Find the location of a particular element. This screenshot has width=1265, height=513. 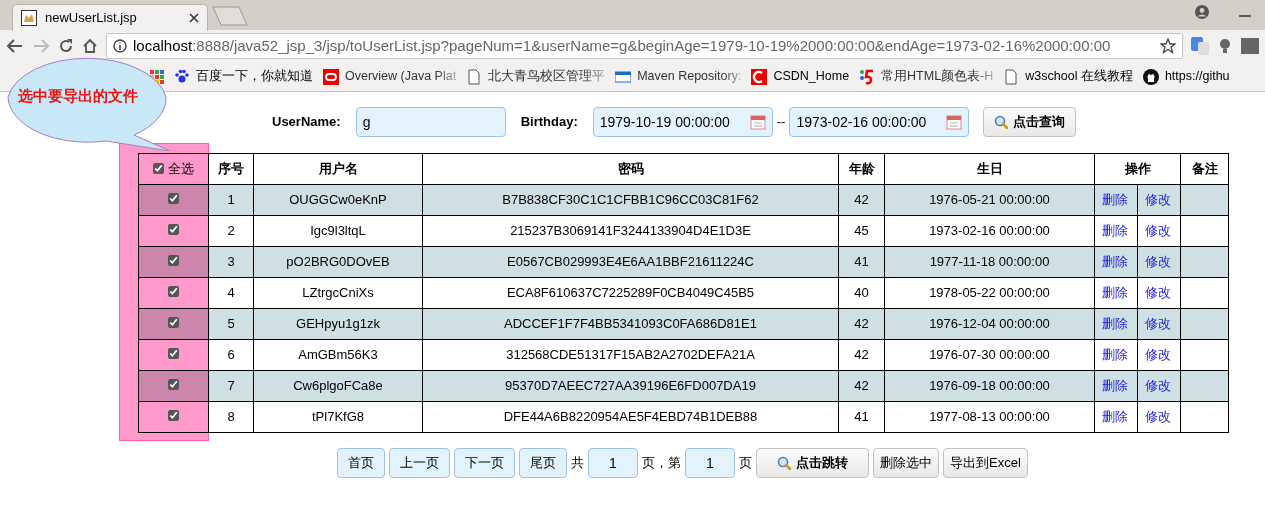

column-header: 序号 is located at coordinates (231, 169).